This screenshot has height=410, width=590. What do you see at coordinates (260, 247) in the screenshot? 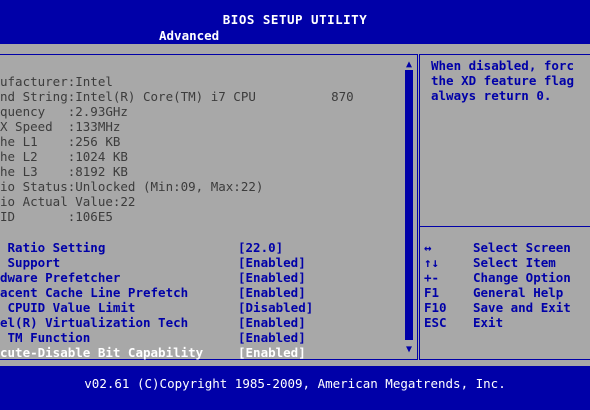
I see `setting-ratio-value: [22.0]` at bounding box center [260, 247].